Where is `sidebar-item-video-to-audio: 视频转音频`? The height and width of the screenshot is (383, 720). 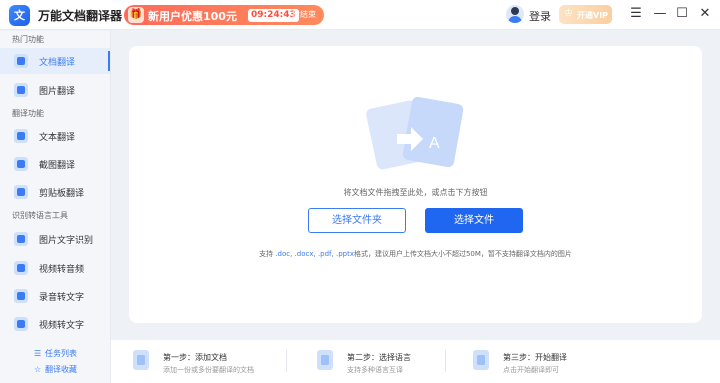
sidebar-item-video-to-audio: 视频转音频 is located at coordinates (55, 268).